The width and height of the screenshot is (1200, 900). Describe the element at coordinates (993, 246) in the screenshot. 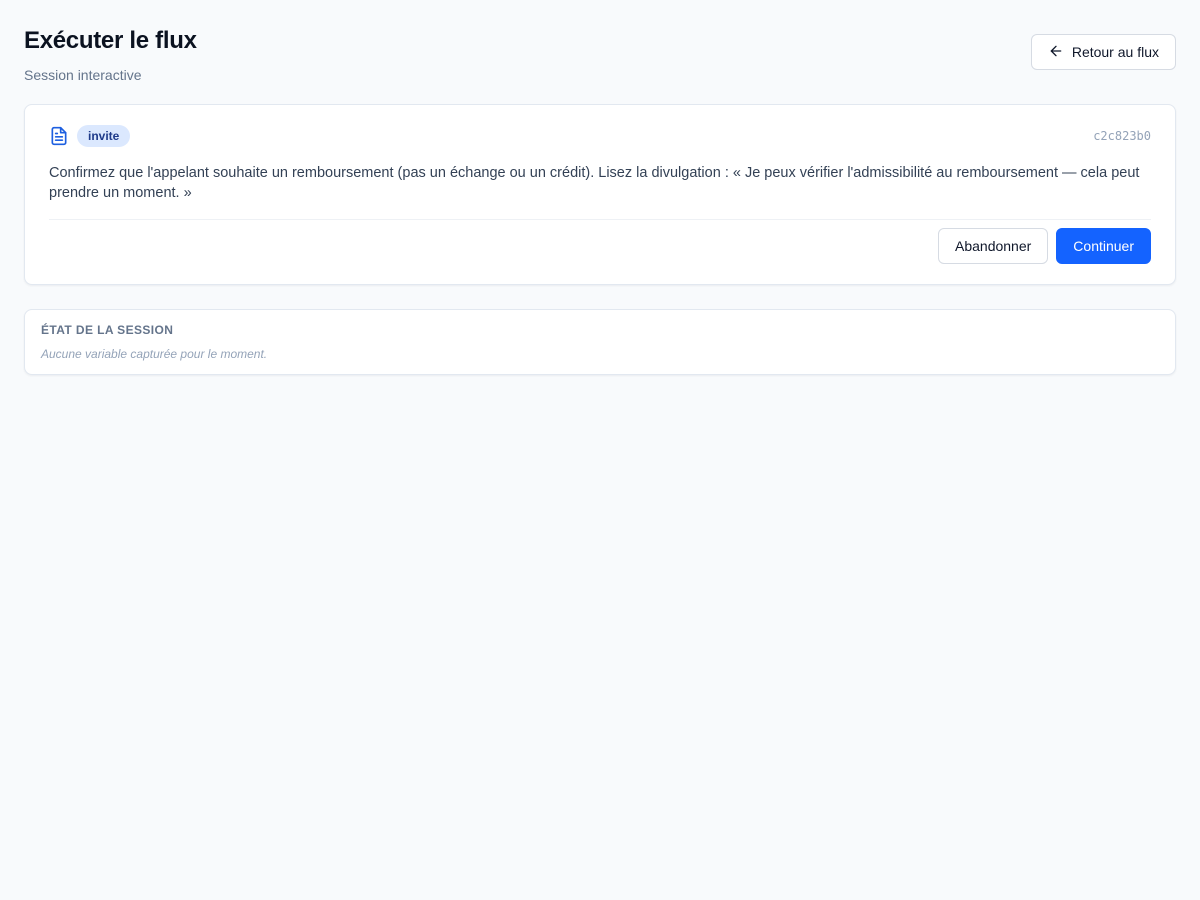

I see `abandon-button: Abandonner` at that location.